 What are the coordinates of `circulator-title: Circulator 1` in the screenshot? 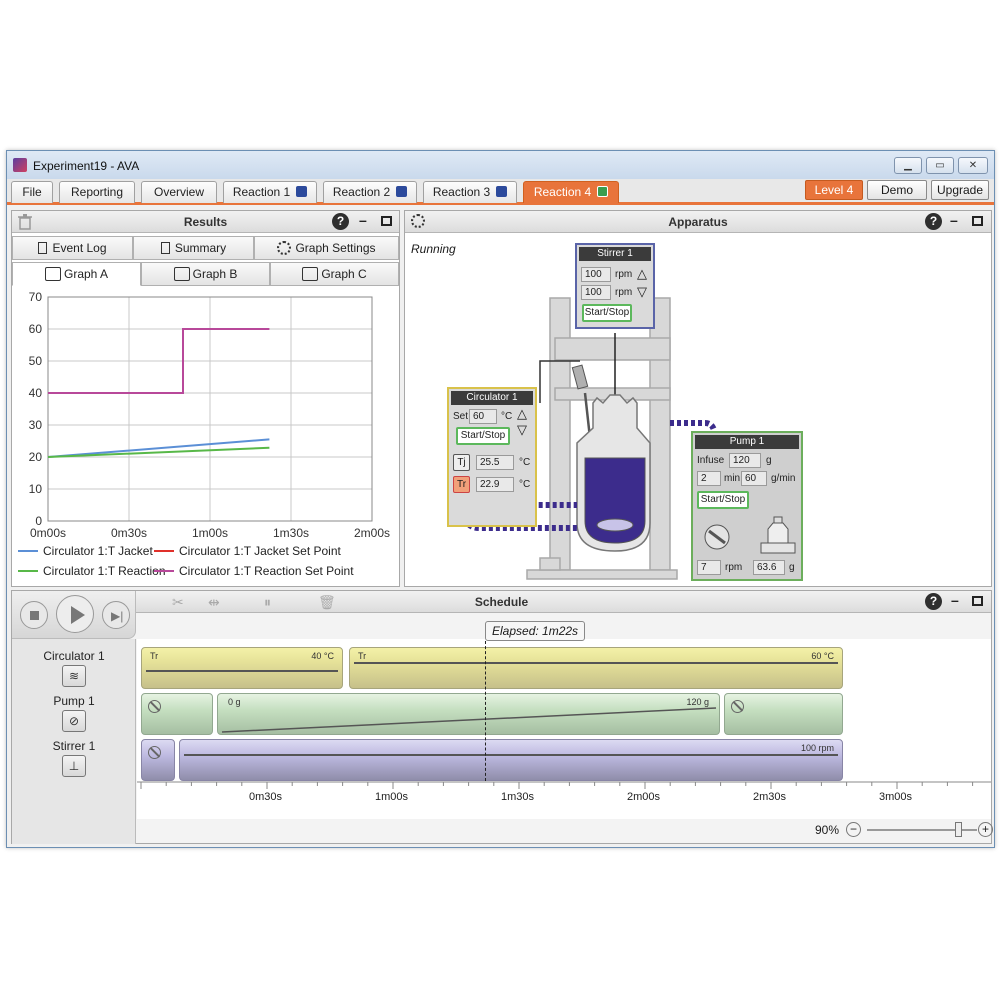 It's located at (492, 398).